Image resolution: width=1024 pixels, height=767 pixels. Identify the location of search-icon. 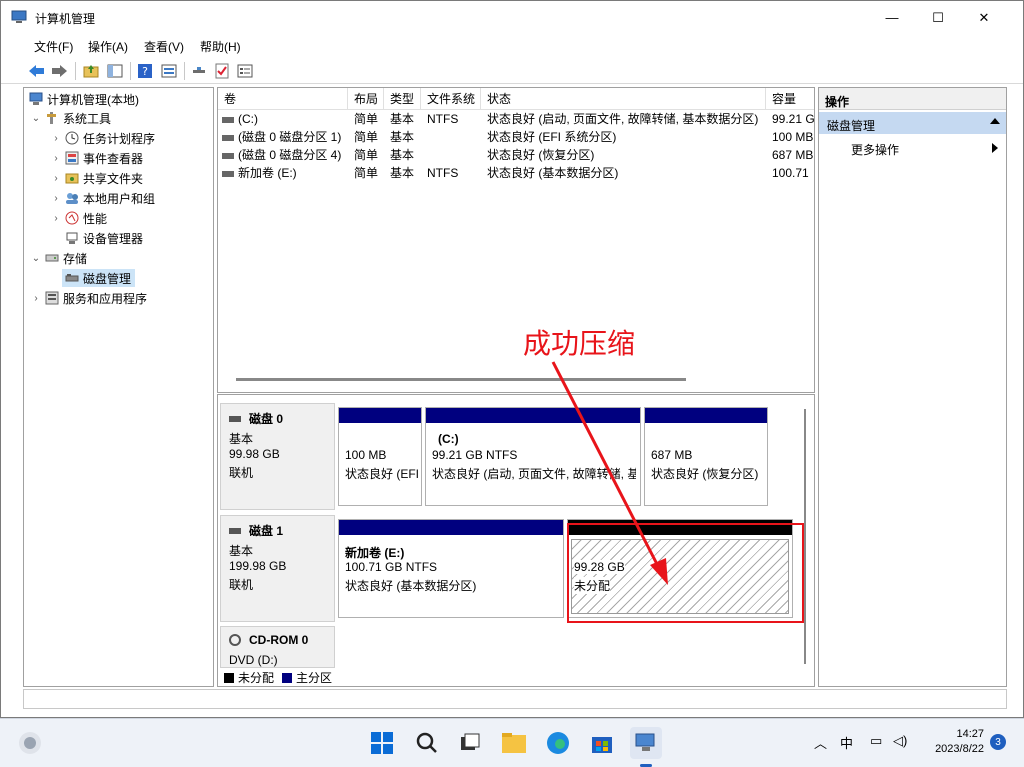
(427, 743).